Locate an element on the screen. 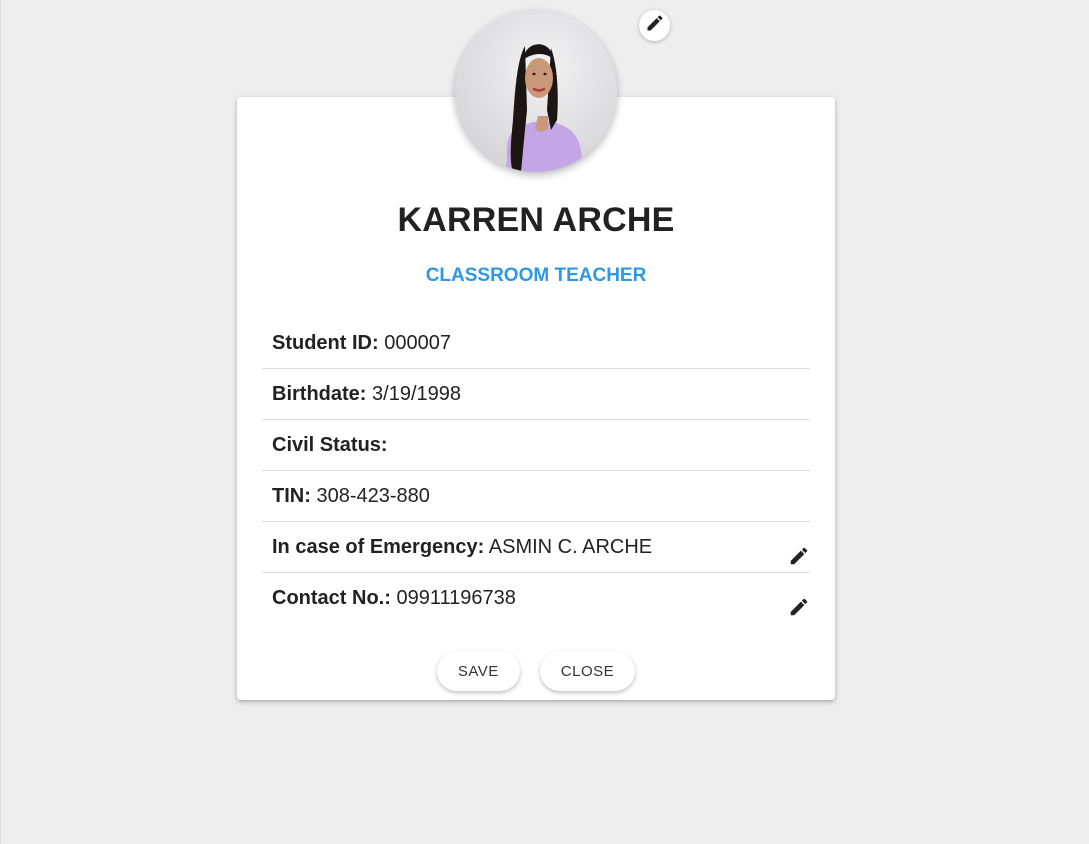  field-value: 09911196738 is located at coordinates (456, 598).